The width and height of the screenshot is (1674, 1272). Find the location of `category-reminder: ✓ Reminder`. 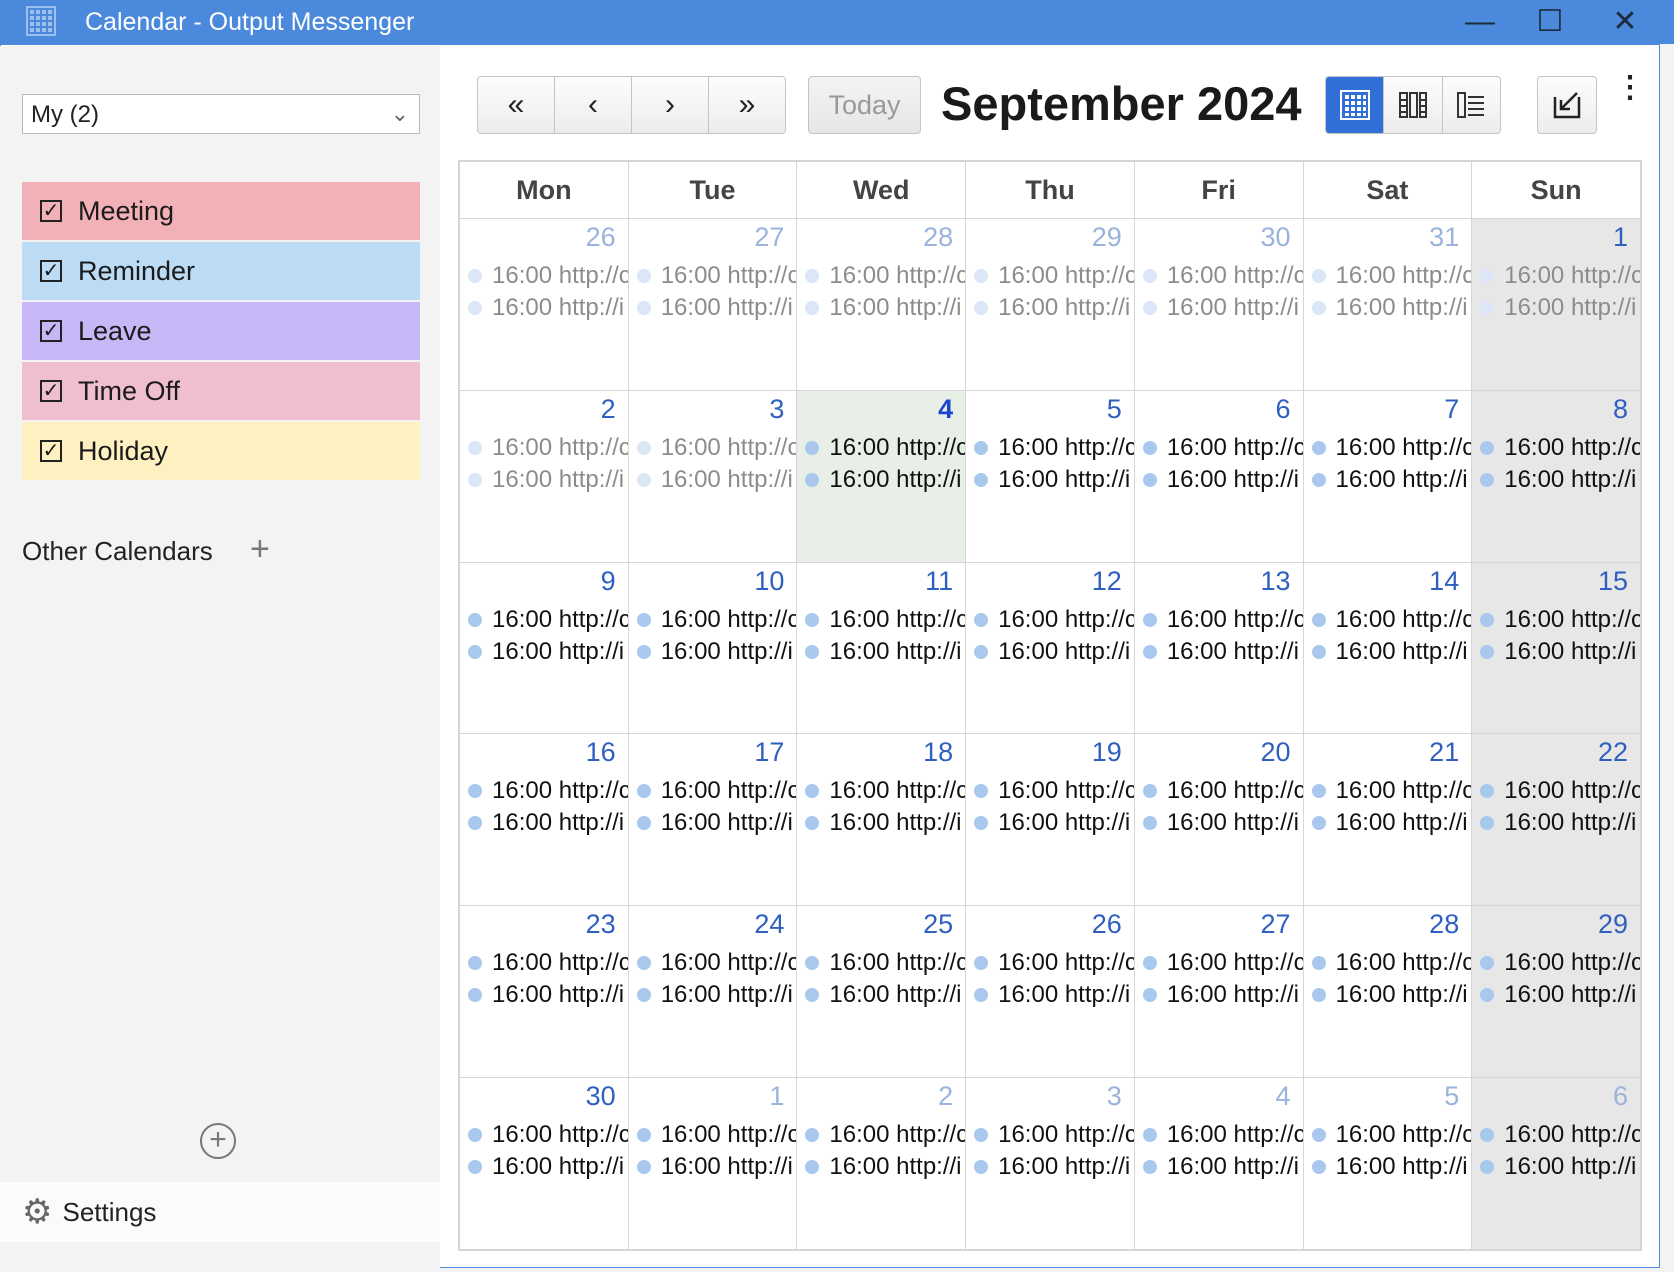

category-reminder: ✓ Reminder is located at coordinates (221, 271).